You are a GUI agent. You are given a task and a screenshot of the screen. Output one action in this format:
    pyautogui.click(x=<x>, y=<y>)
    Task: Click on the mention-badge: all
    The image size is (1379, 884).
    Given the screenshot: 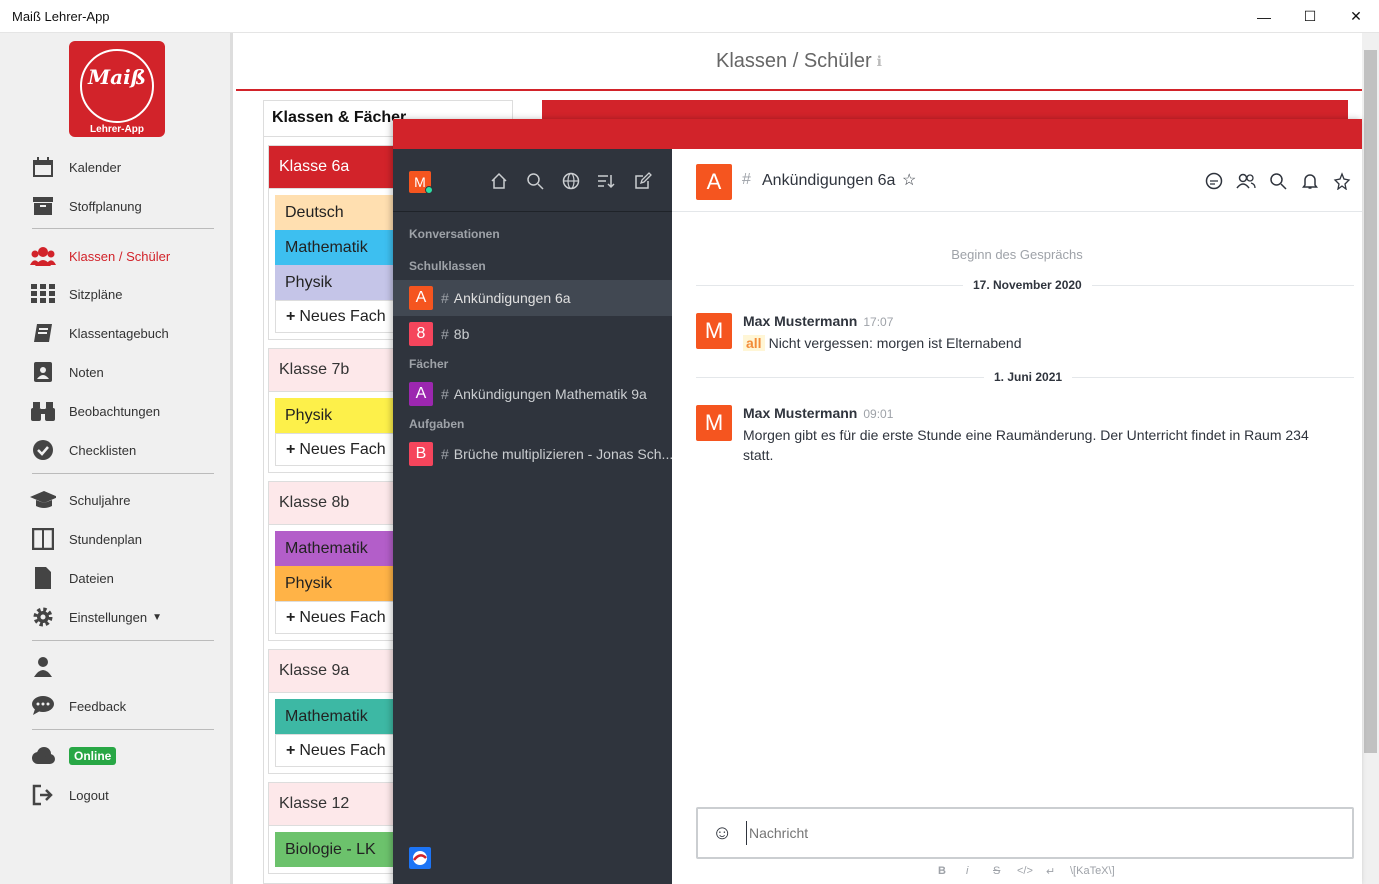 What is the action you would take?
    pyautogui.click(x=754, y=343)
    